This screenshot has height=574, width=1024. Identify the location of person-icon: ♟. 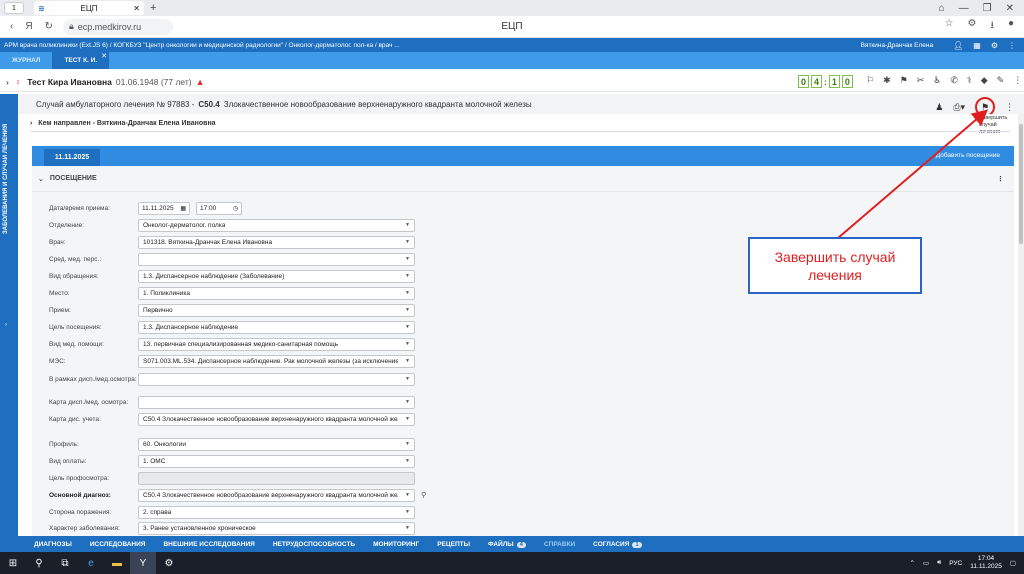
(939, 107).